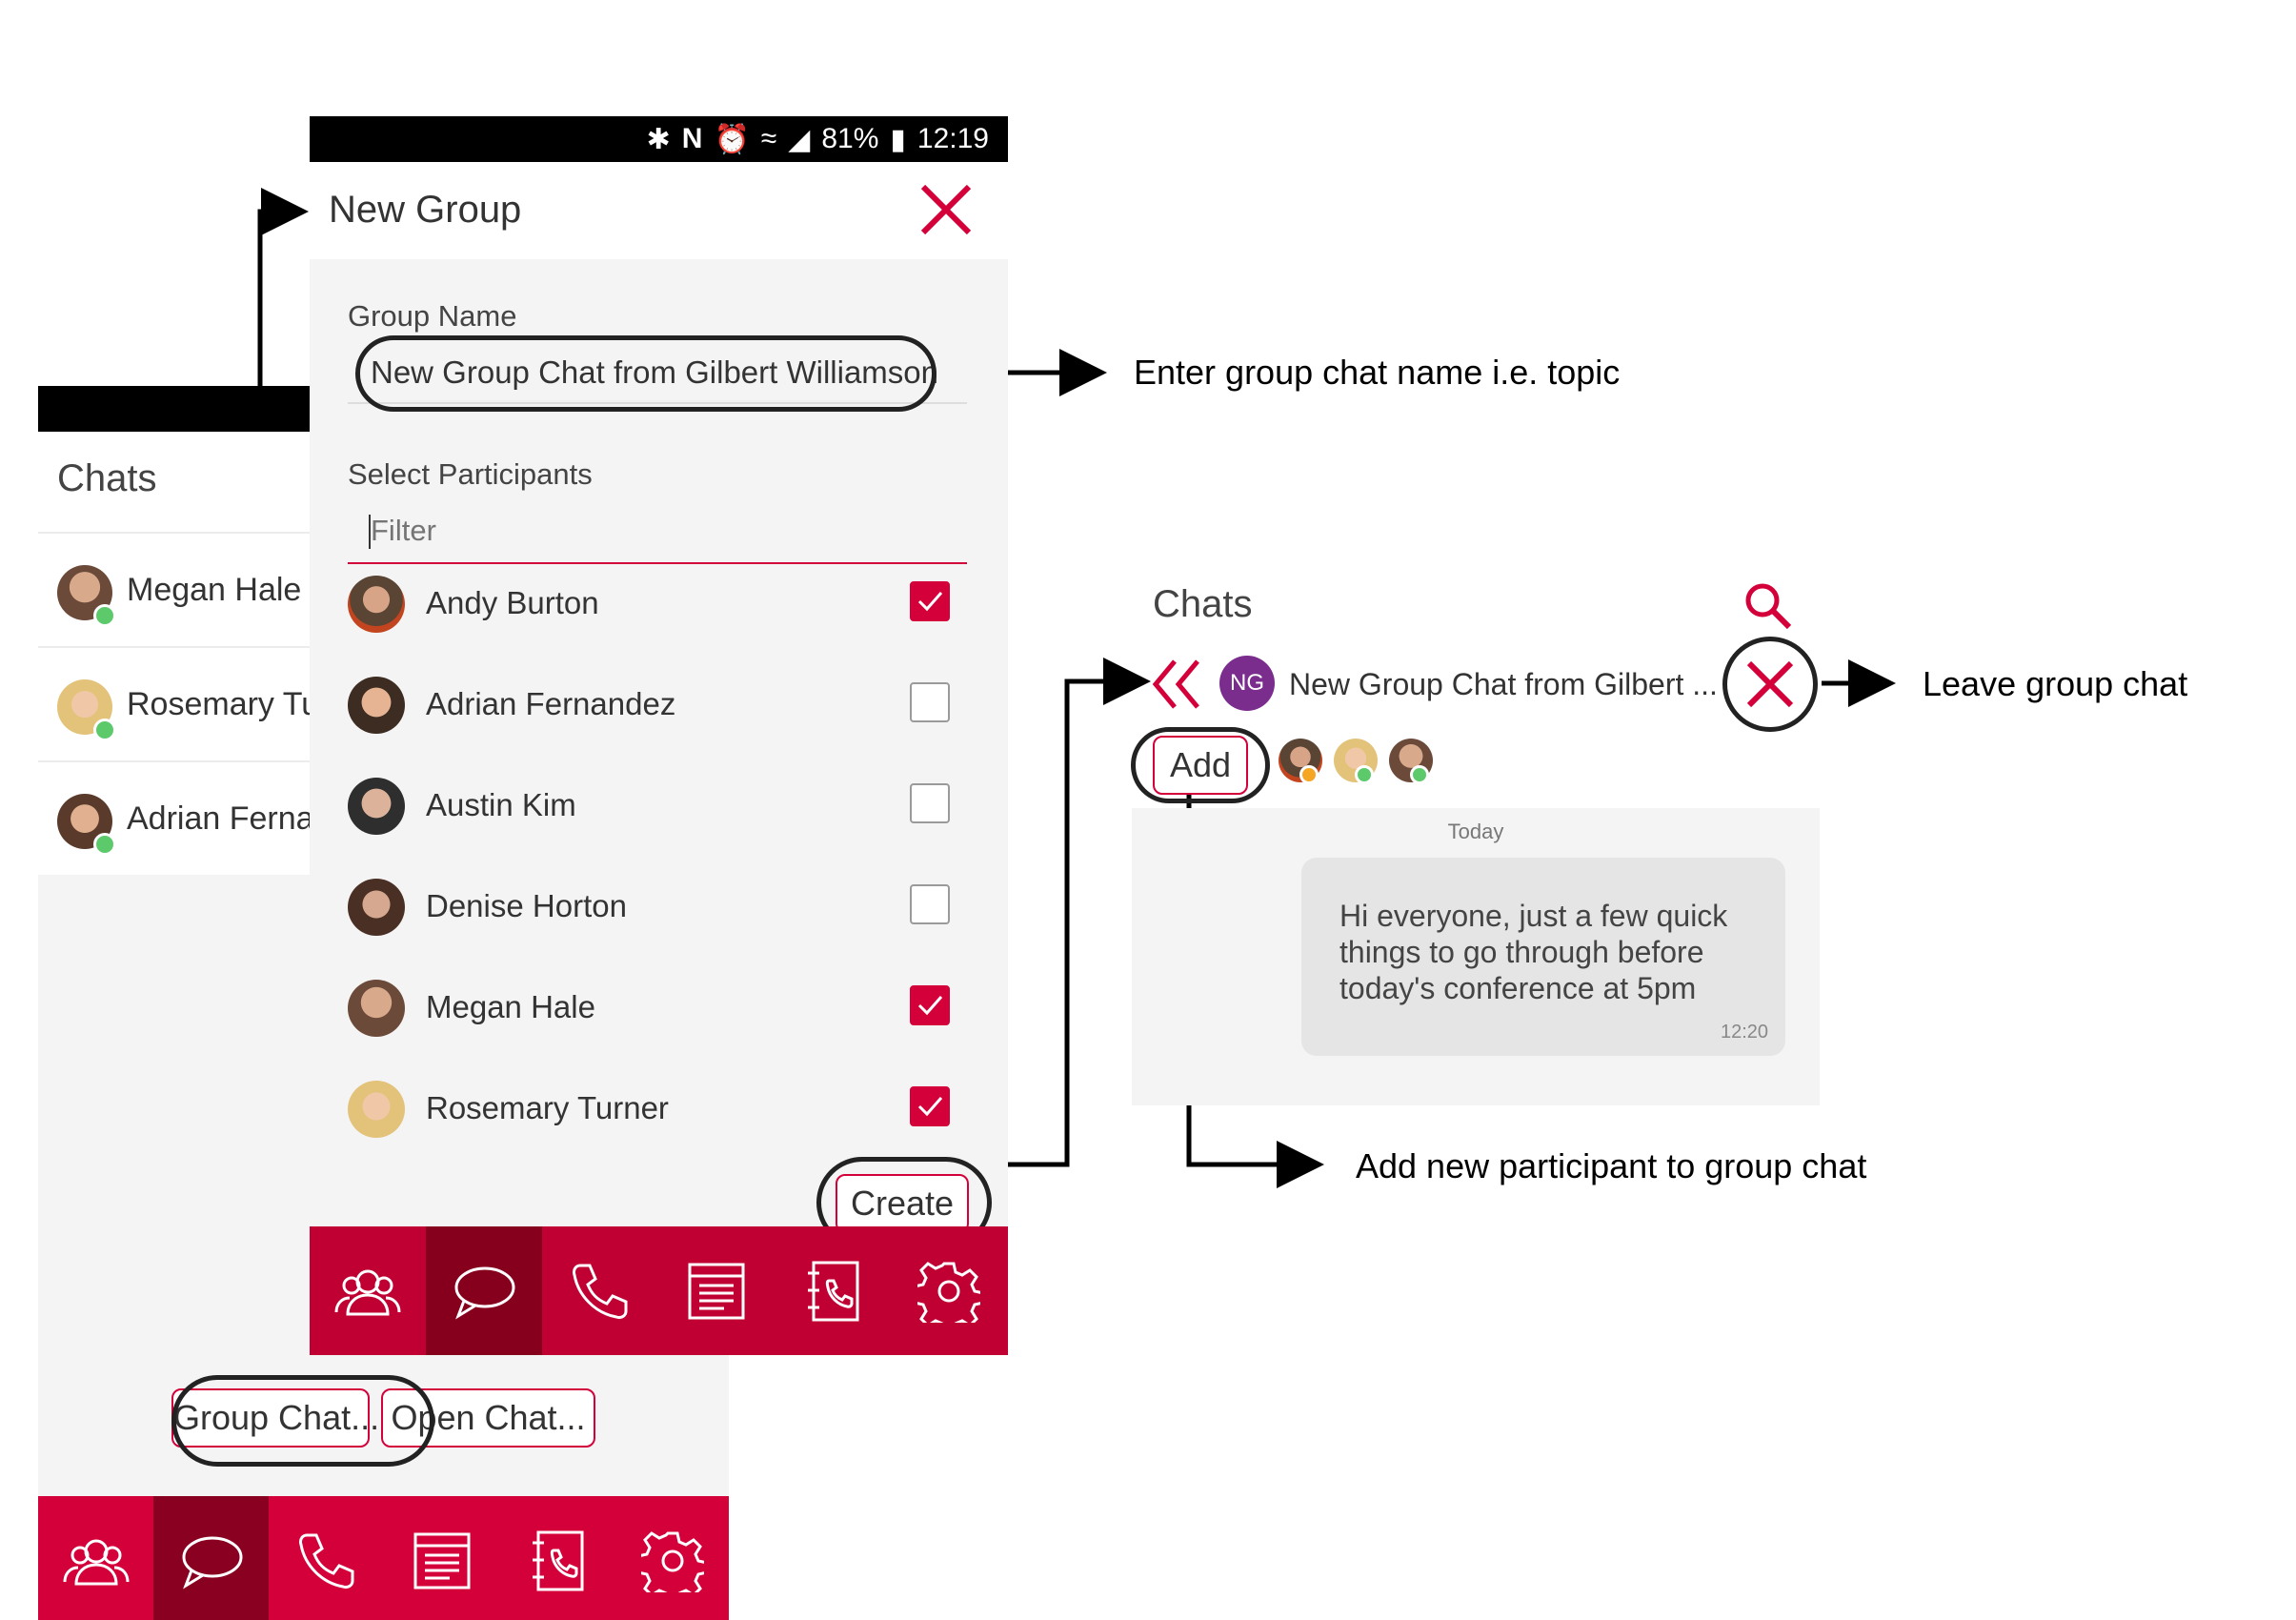 Image resolution: width=2296 pixels, height=1620 pixels. What do you see at coordinates (1309, 774) in the screenshot?
I see `away-status-dot` at bounding box center [1309, 774].